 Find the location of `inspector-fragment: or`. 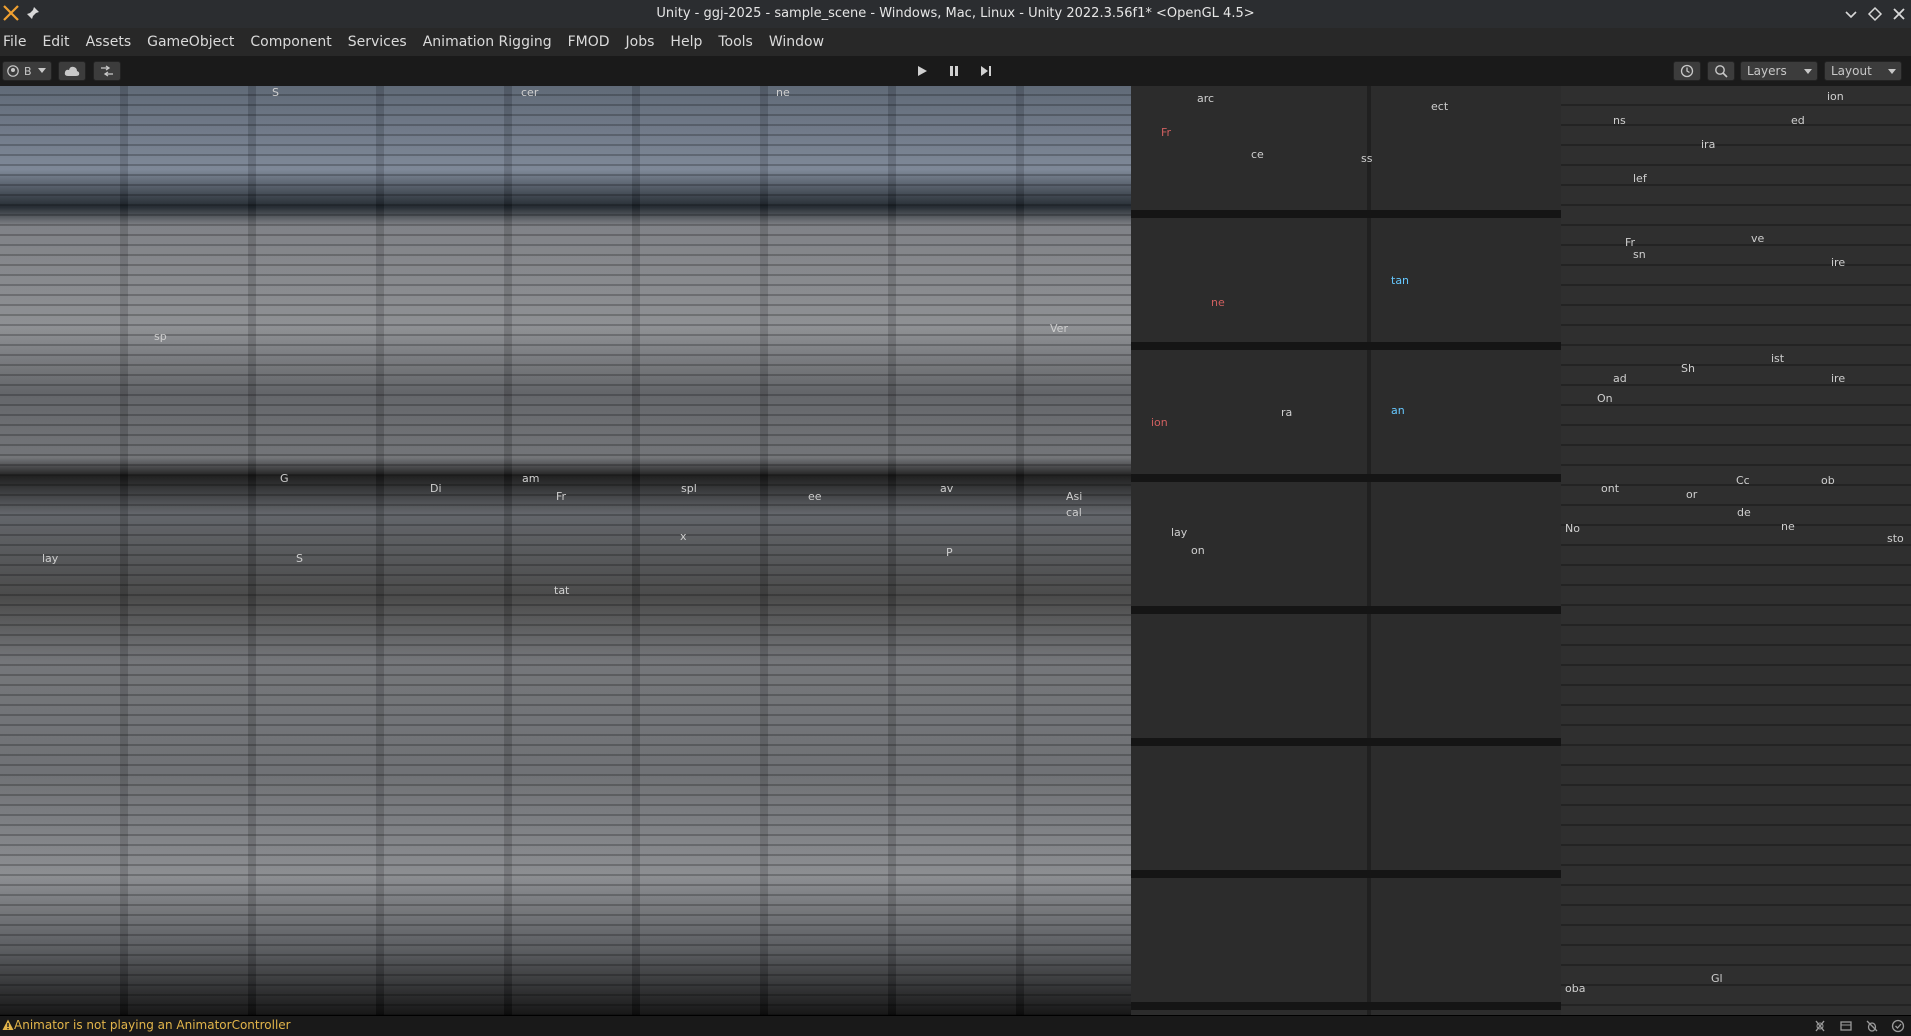

inspector-fragment: or is located at coordinates (1692, 494).